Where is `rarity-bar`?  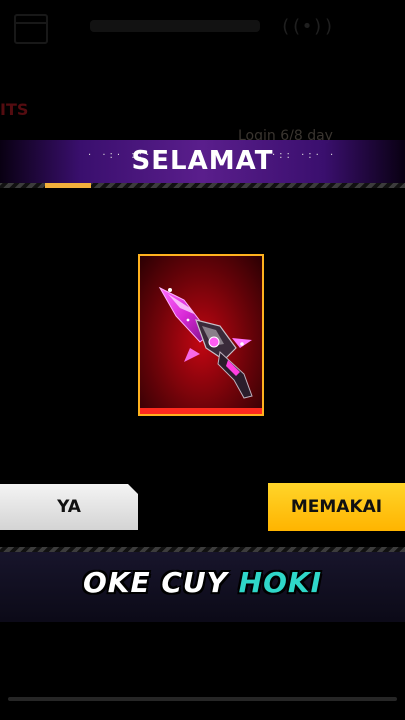 rarity-bar is located at coordinates (201, 411).